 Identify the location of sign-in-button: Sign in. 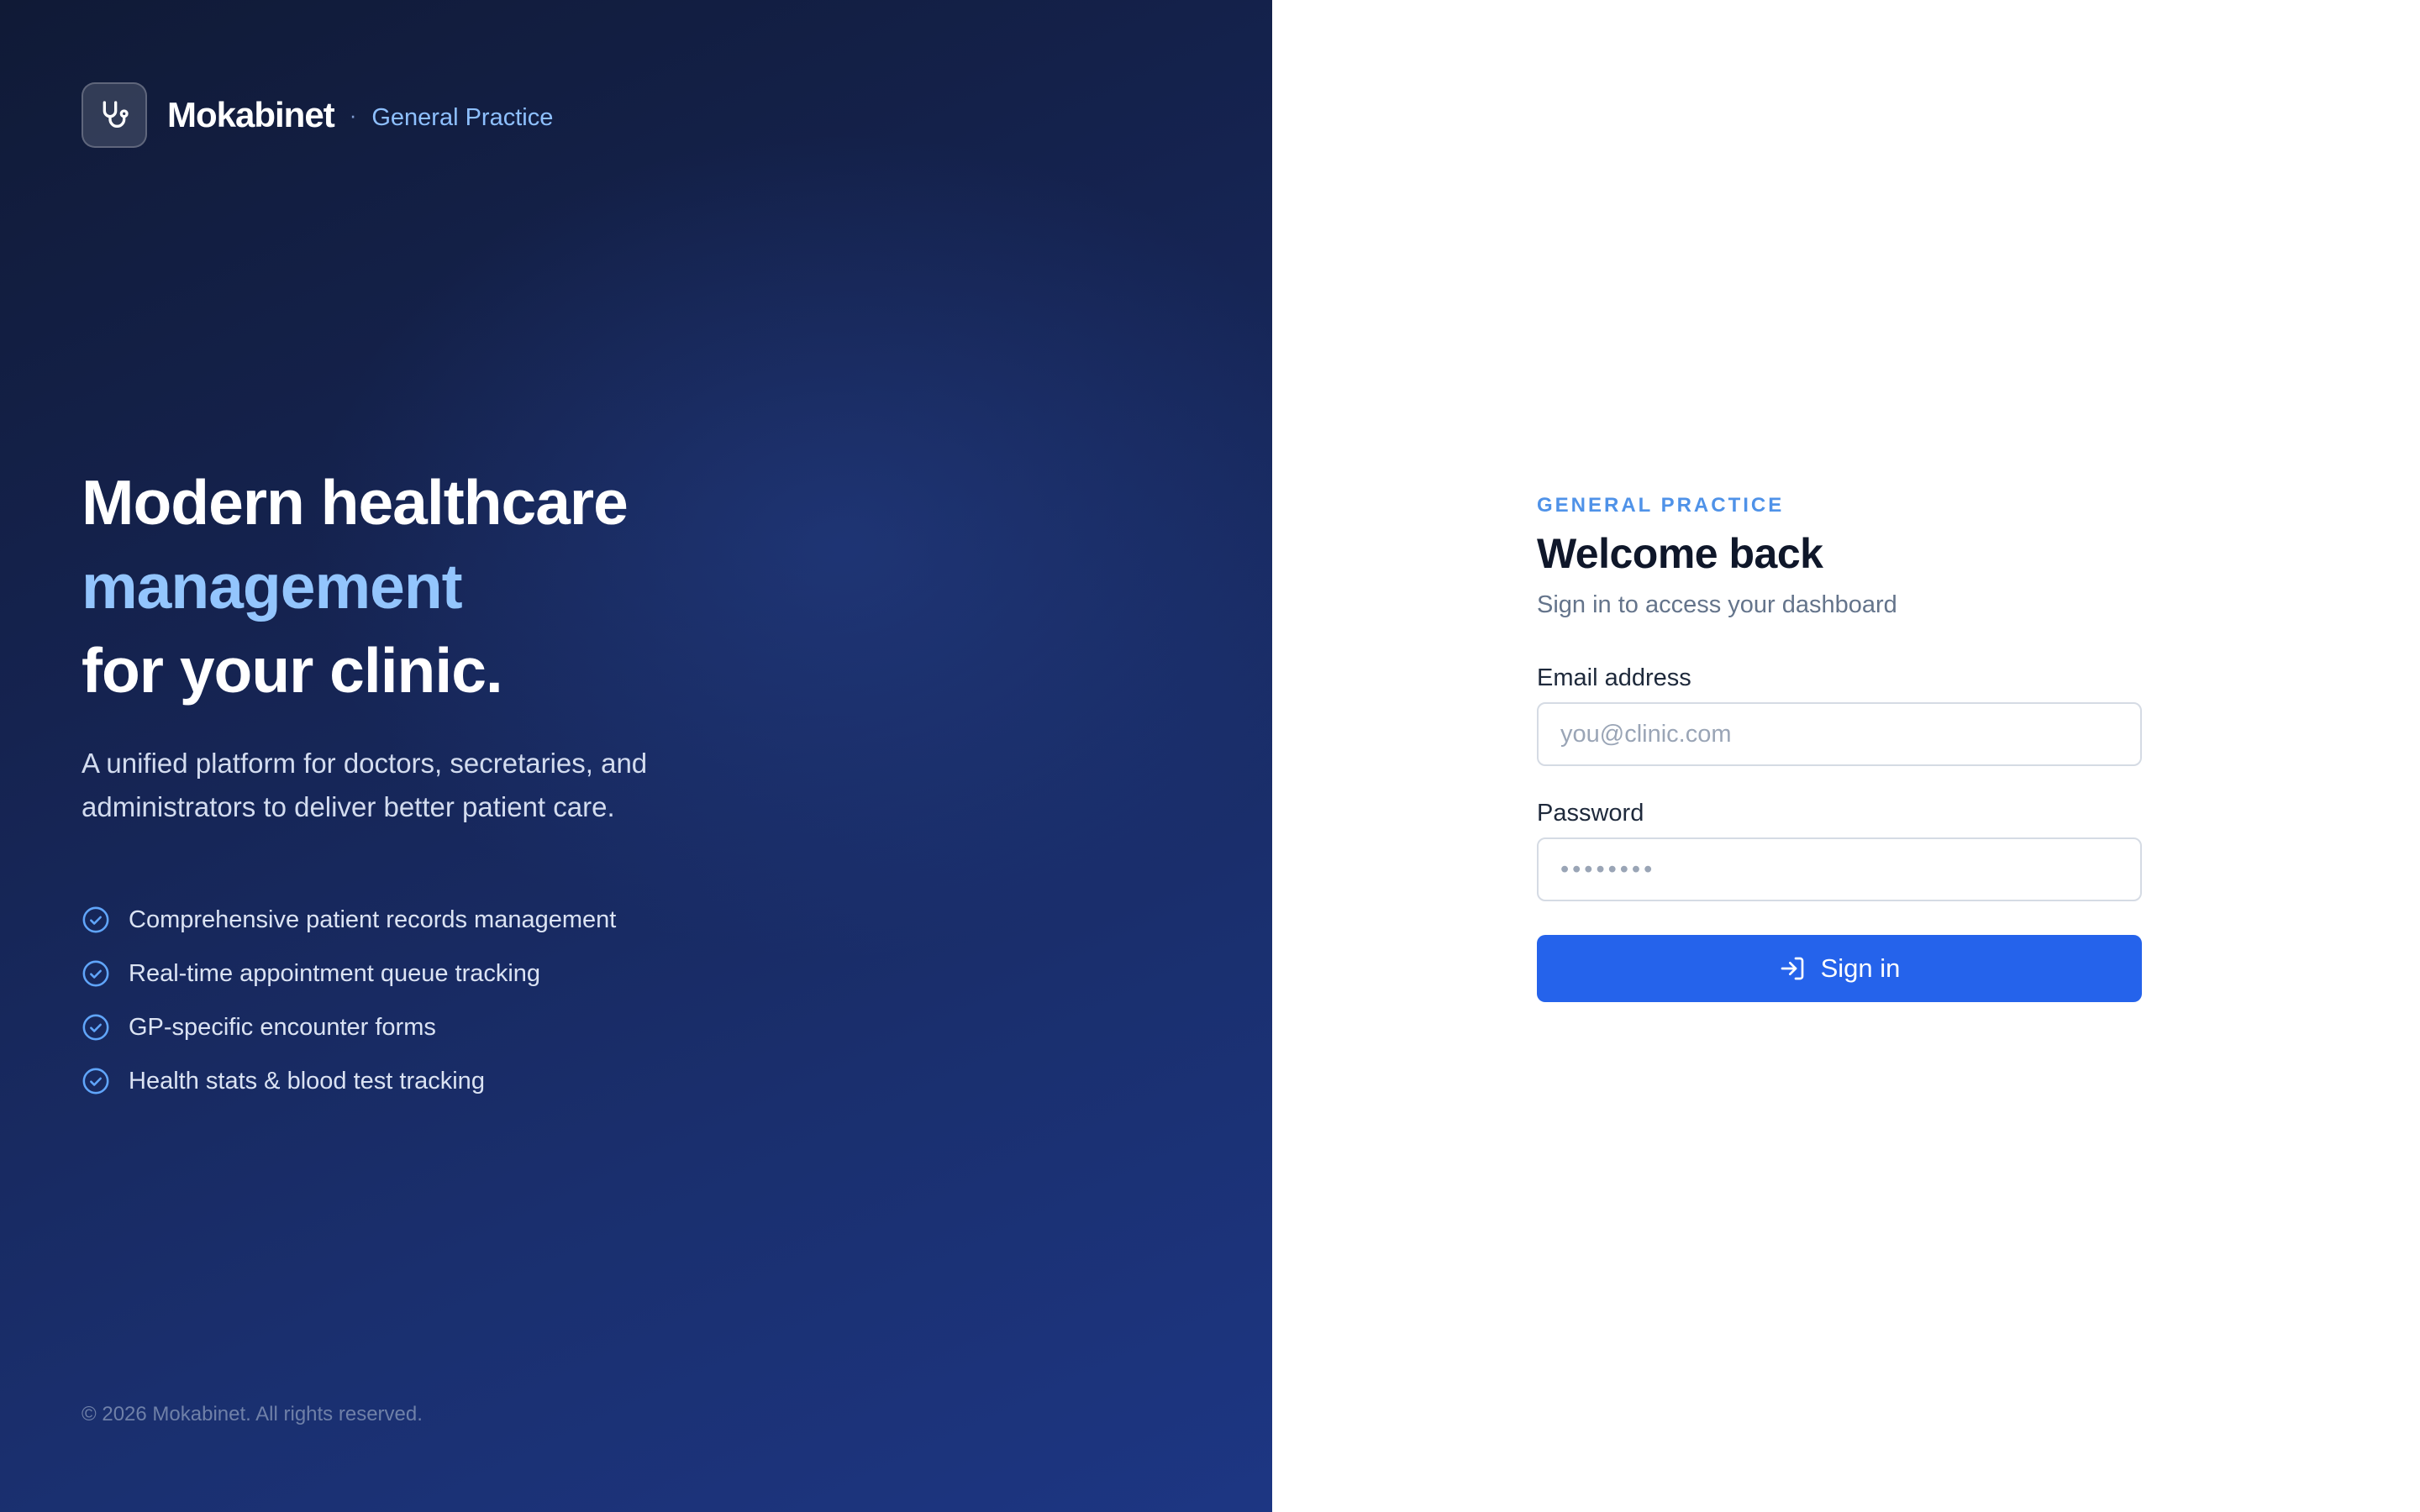
(1840, 968).